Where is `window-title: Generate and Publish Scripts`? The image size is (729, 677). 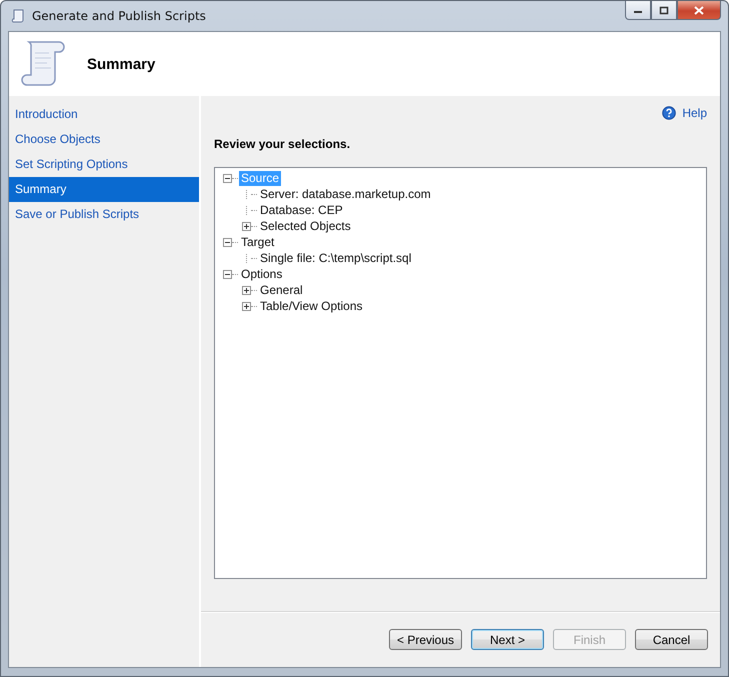
window-title: Generate and Publish Scripts is located at coordinates (119, 16).